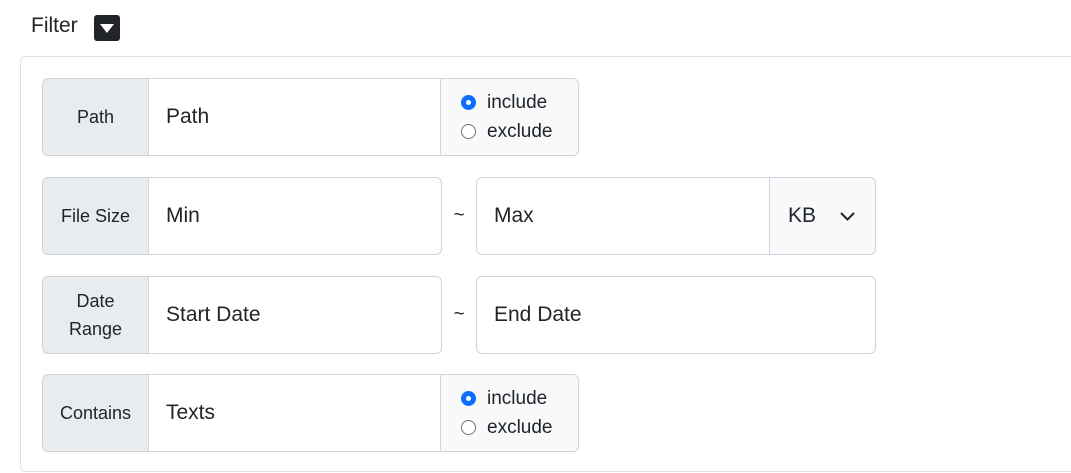  I want to click on path-input, so click(294, 117).